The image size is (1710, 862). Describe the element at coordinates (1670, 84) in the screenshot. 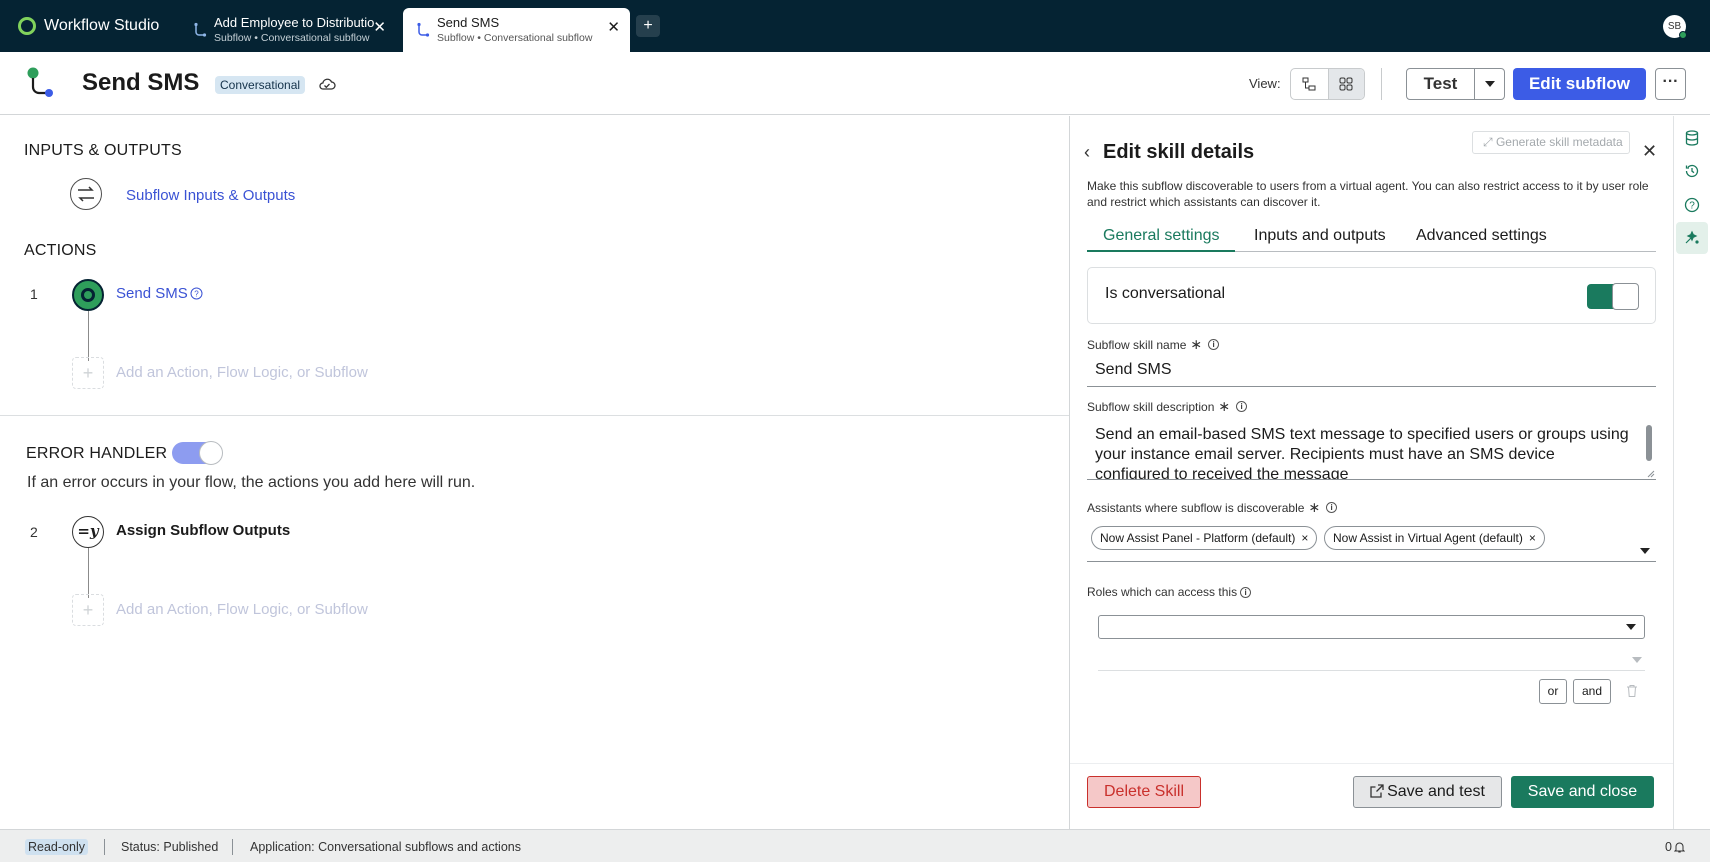

I see `more-options-button: ···` at that location.